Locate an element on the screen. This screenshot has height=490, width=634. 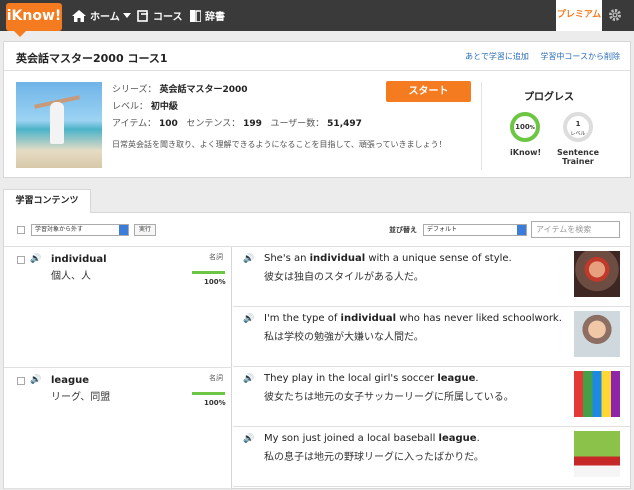
sentence-trainer-label: Sentence Trainer is located at coordinates (578, 157).